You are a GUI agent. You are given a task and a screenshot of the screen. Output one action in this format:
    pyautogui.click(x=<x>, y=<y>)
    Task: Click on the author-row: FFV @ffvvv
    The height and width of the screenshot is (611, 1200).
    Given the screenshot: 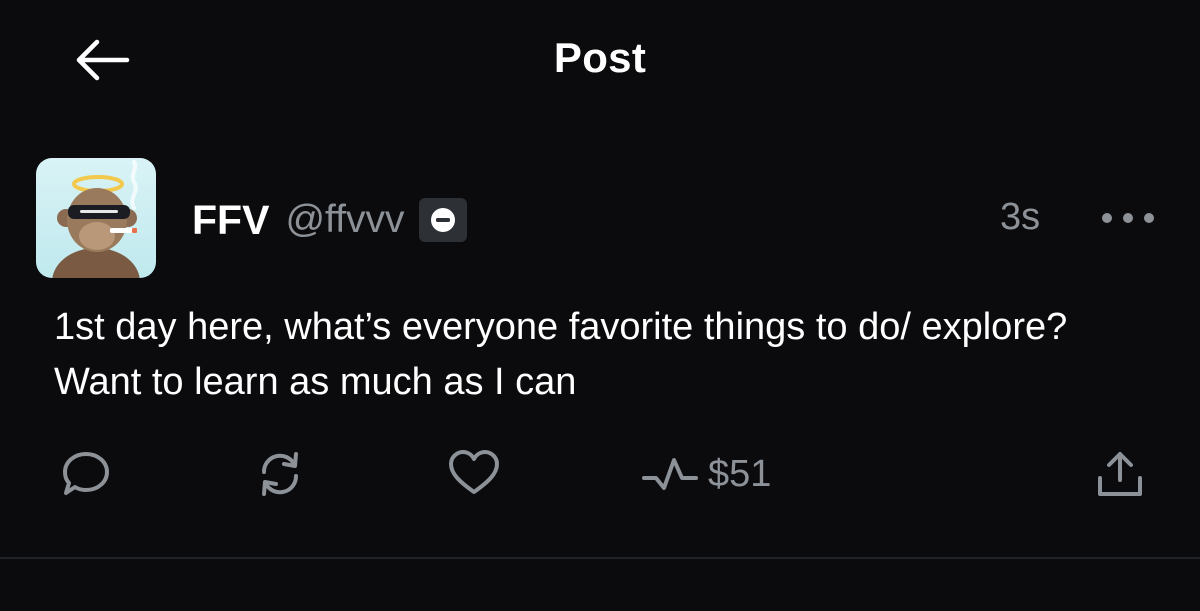 What is the action you would take?
    pyautogui.click(x=329, y=220)
    